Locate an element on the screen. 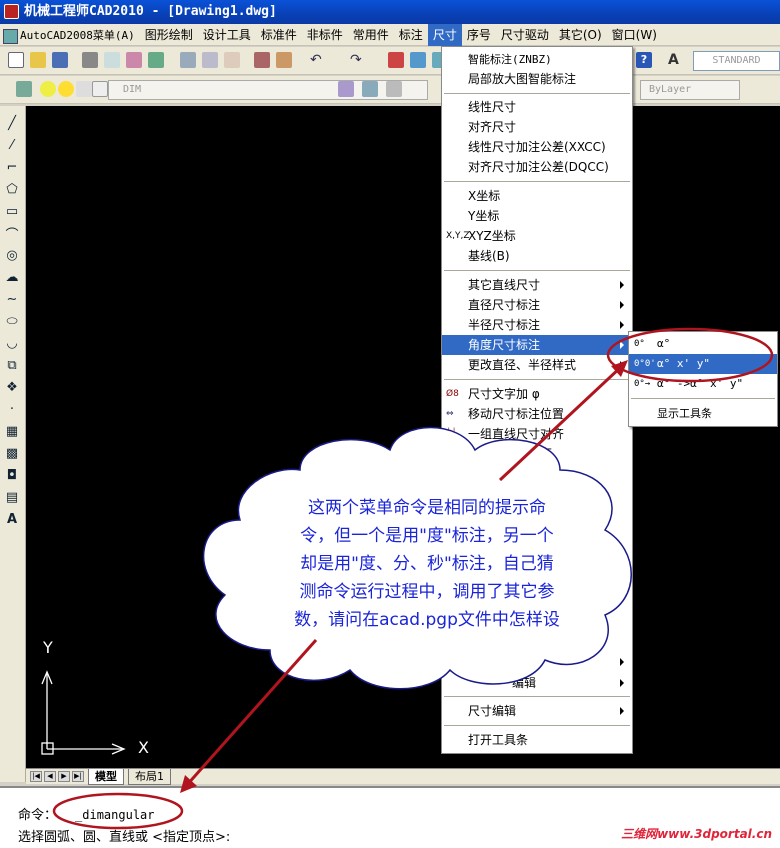 This screenshot has width=780, height=848. cut-icon is located at coordinates (188, 60).